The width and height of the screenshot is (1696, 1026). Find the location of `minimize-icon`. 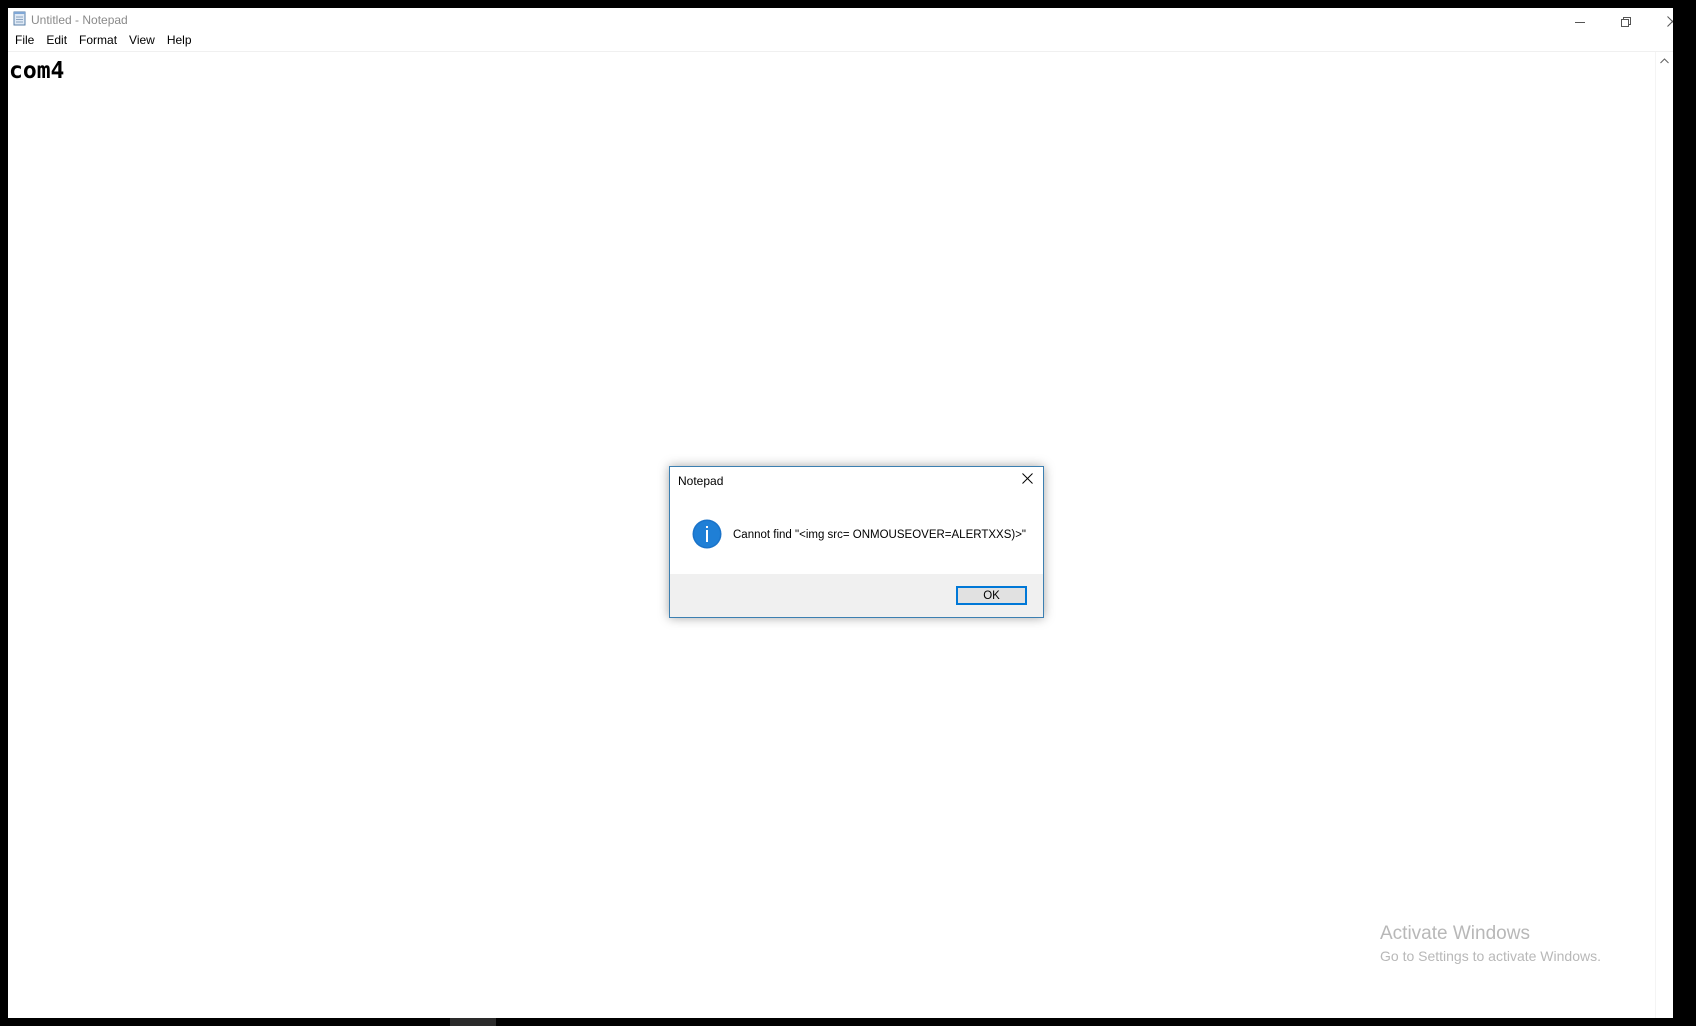

minimize-icon is located at coordinates (1580, 23).